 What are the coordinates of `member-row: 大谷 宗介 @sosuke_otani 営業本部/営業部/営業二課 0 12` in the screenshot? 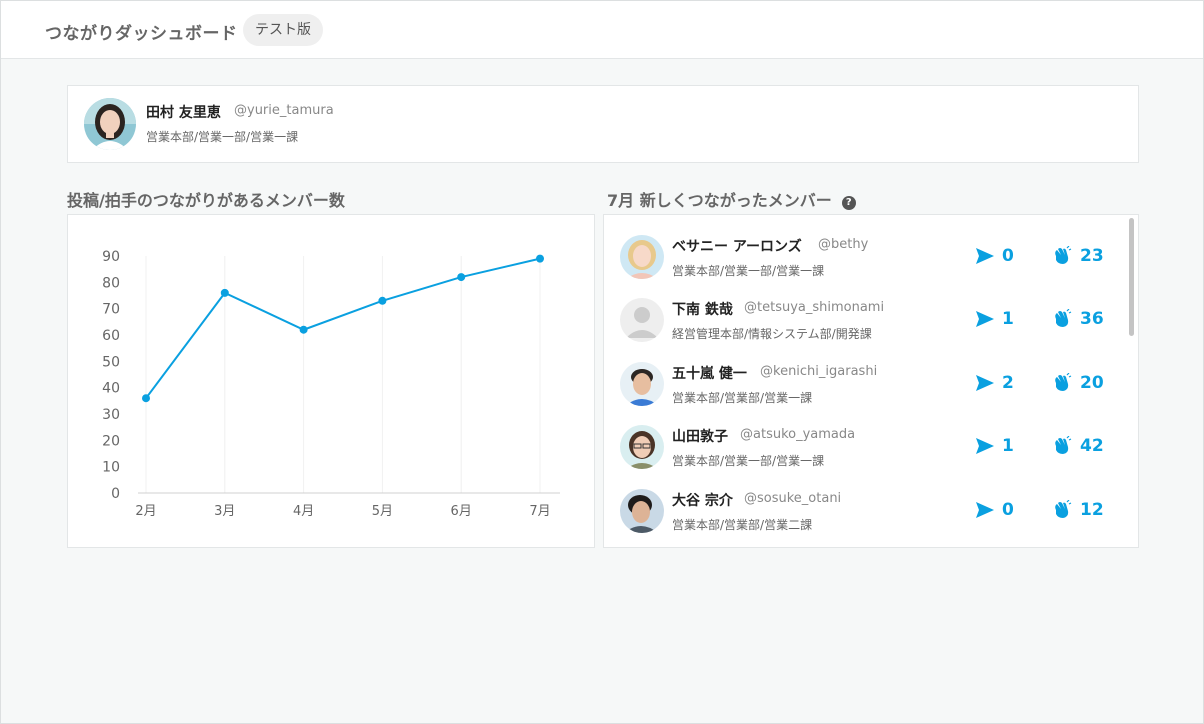 It's located at (864, 514).